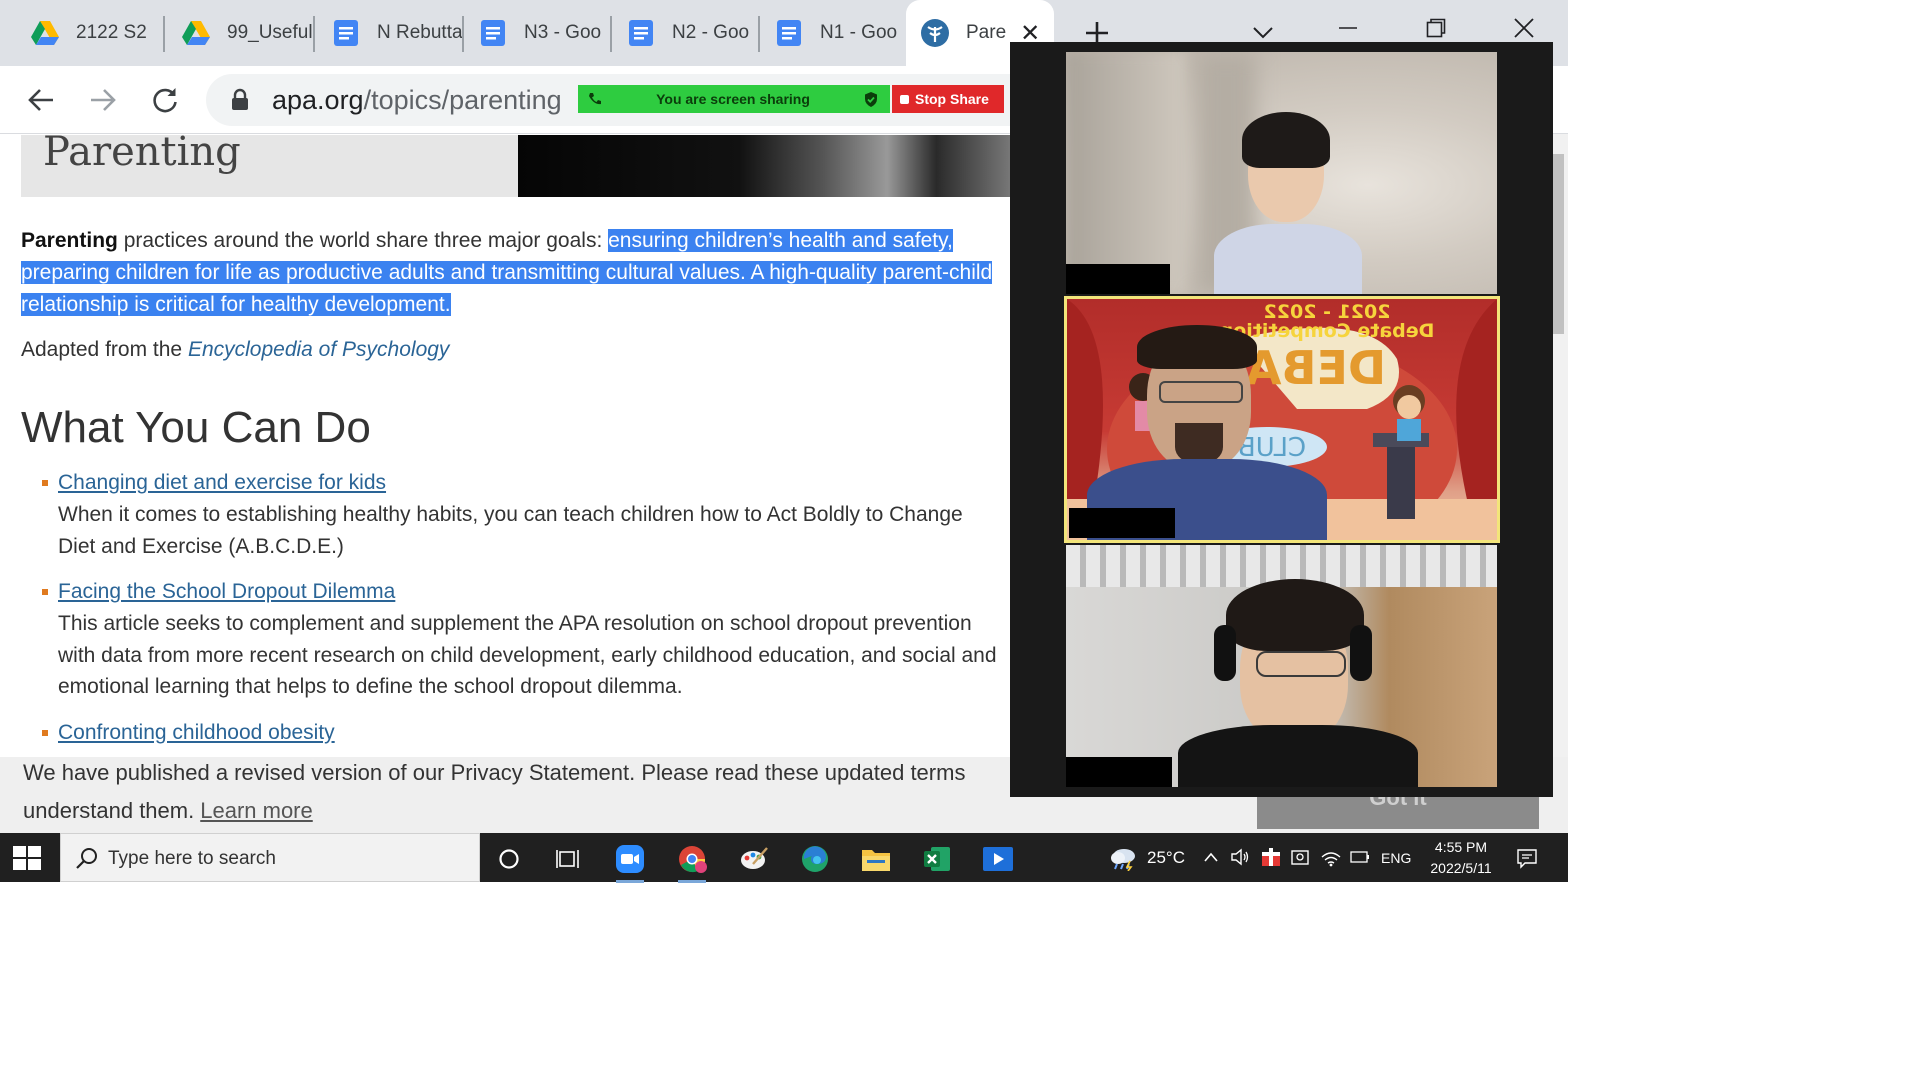 This screenshot has width=1920, height=1080. Describe the element at coordinates (1527, 858) in the screenshot. I see `notification-icon` at that location.